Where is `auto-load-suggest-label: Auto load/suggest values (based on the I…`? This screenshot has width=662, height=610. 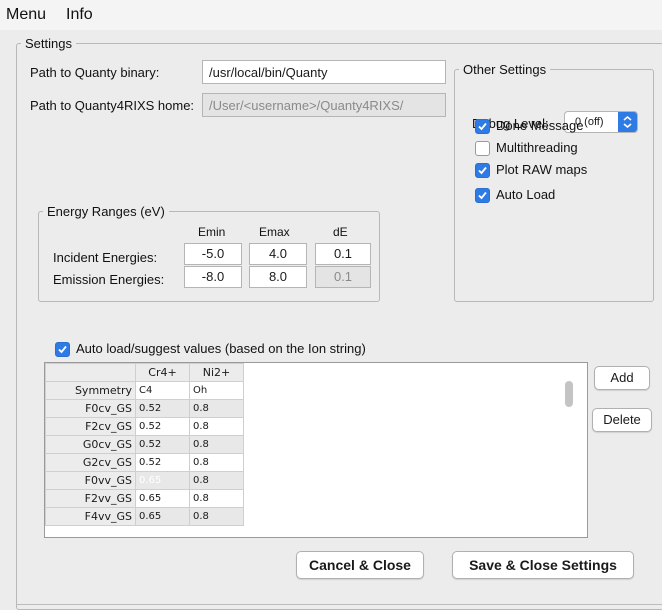 auto-load-suggest-label: Auto load/suggest values (based on the I… is located at coordinates (221, 348).